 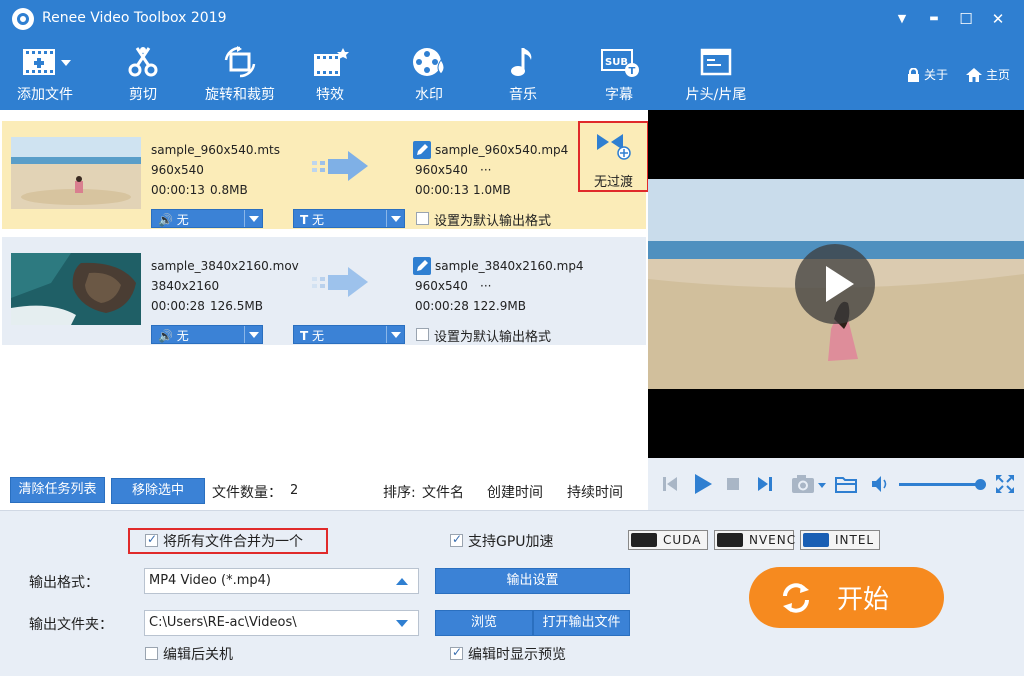 I want to click on subtitle-button: SUB T 字幕, so click(x=619, y=76).